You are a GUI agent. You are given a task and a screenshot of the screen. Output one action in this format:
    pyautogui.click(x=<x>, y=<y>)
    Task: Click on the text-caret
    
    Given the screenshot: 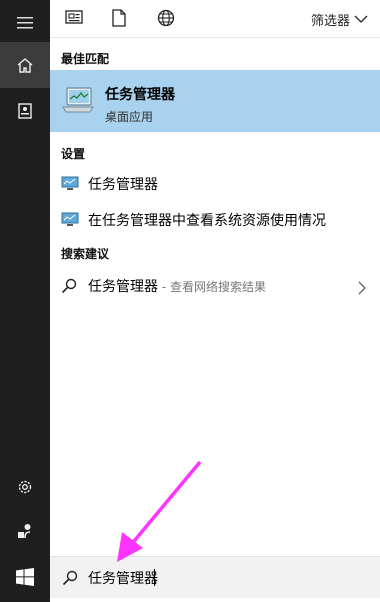 What is the action you would take?
    pyautogui.click(x=154, y=577)
    